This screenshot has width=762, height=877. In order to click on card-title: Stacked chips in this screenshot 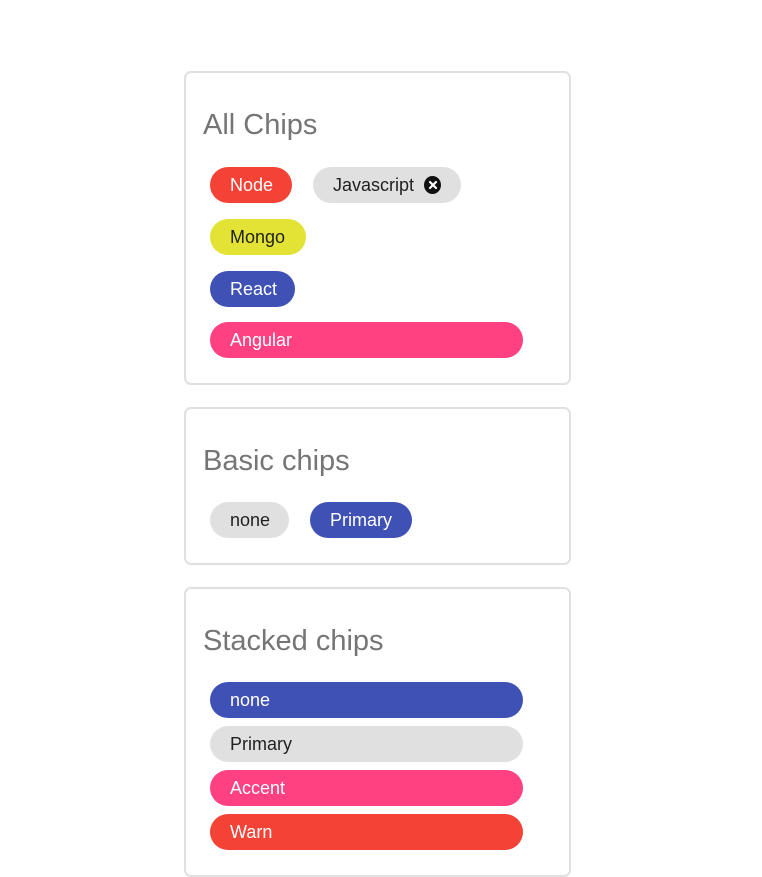, I will do `click(293, 641)`.